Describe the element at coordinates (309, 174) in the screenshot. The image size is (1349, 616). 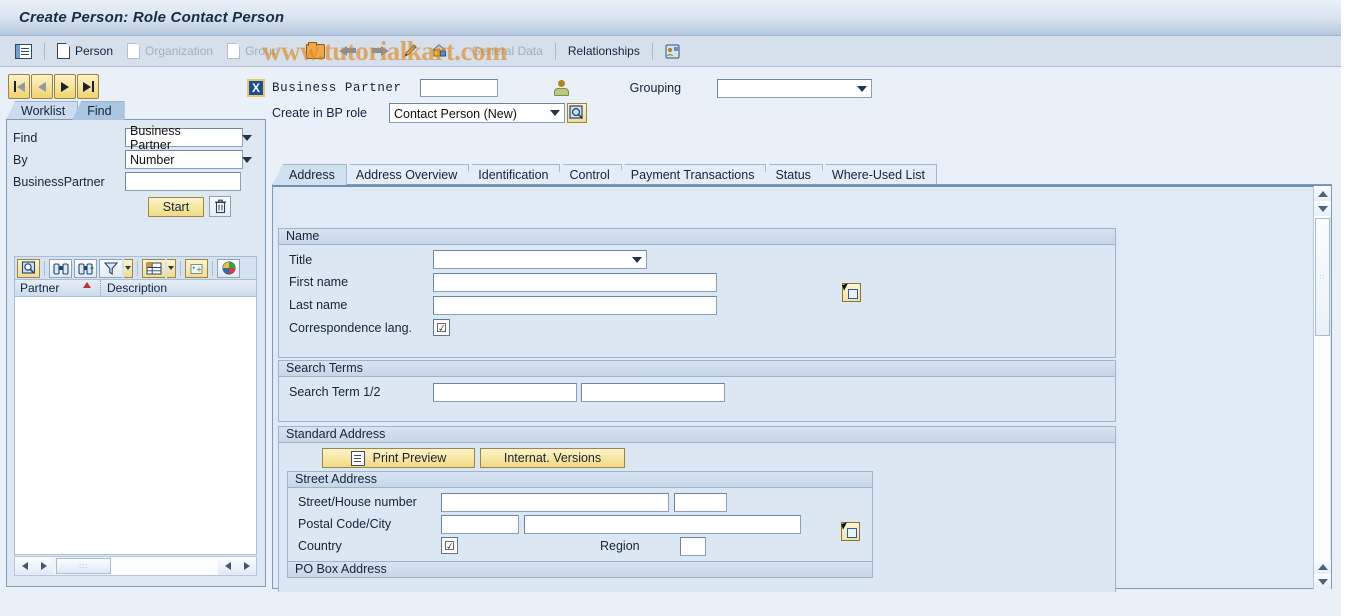
I see `tab-address: Address` at that location.